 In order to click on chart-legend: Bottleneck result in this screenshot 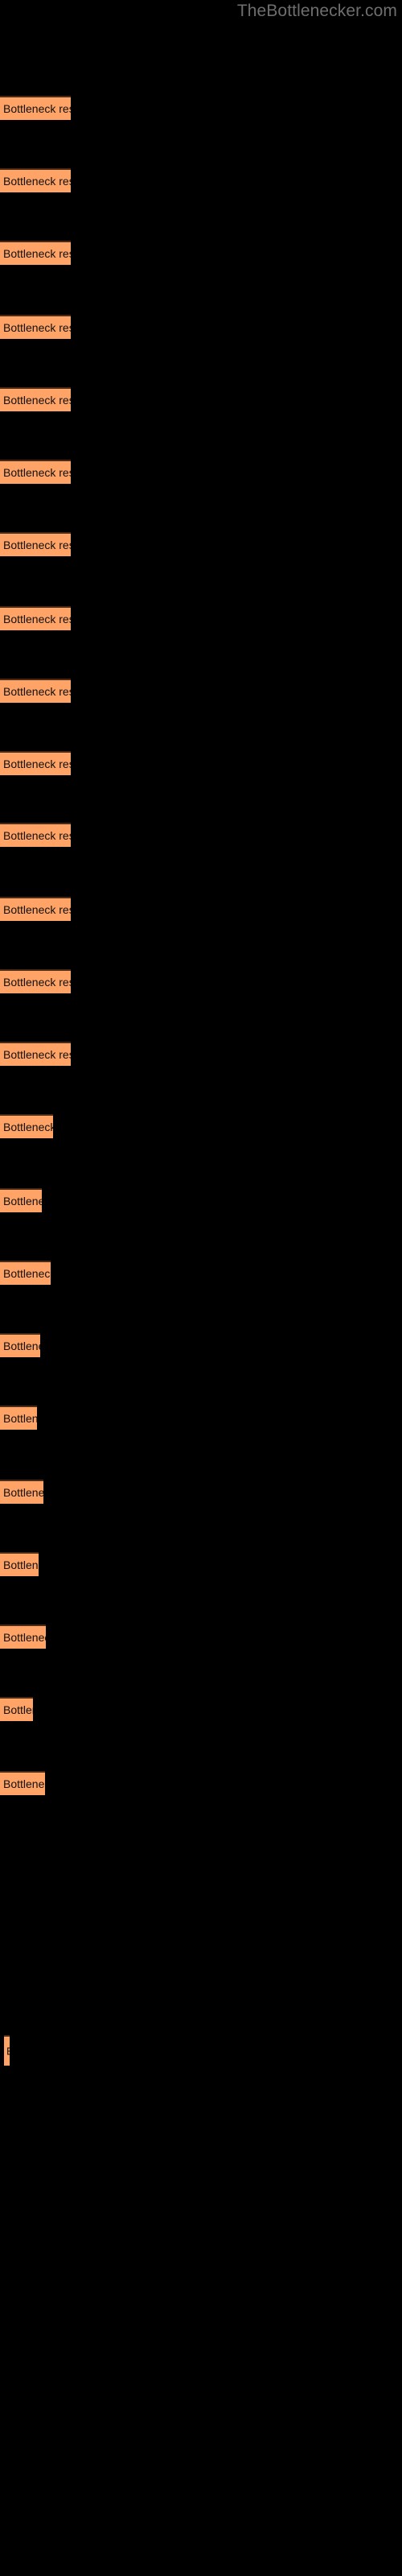, I will do `click(7, 2050)`.